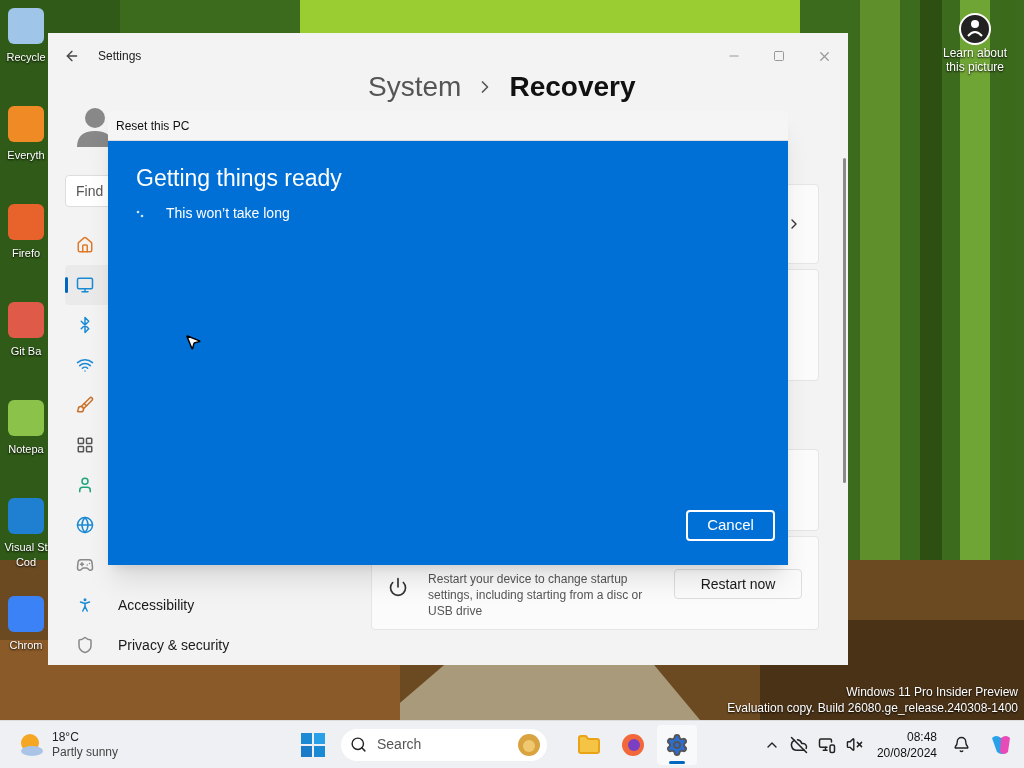 Image resolution: width=1024 pixels, height=768 pixels. Describe the element at coordinates (85, 365) in the screenshot. I see `wifi-icon` at that location.